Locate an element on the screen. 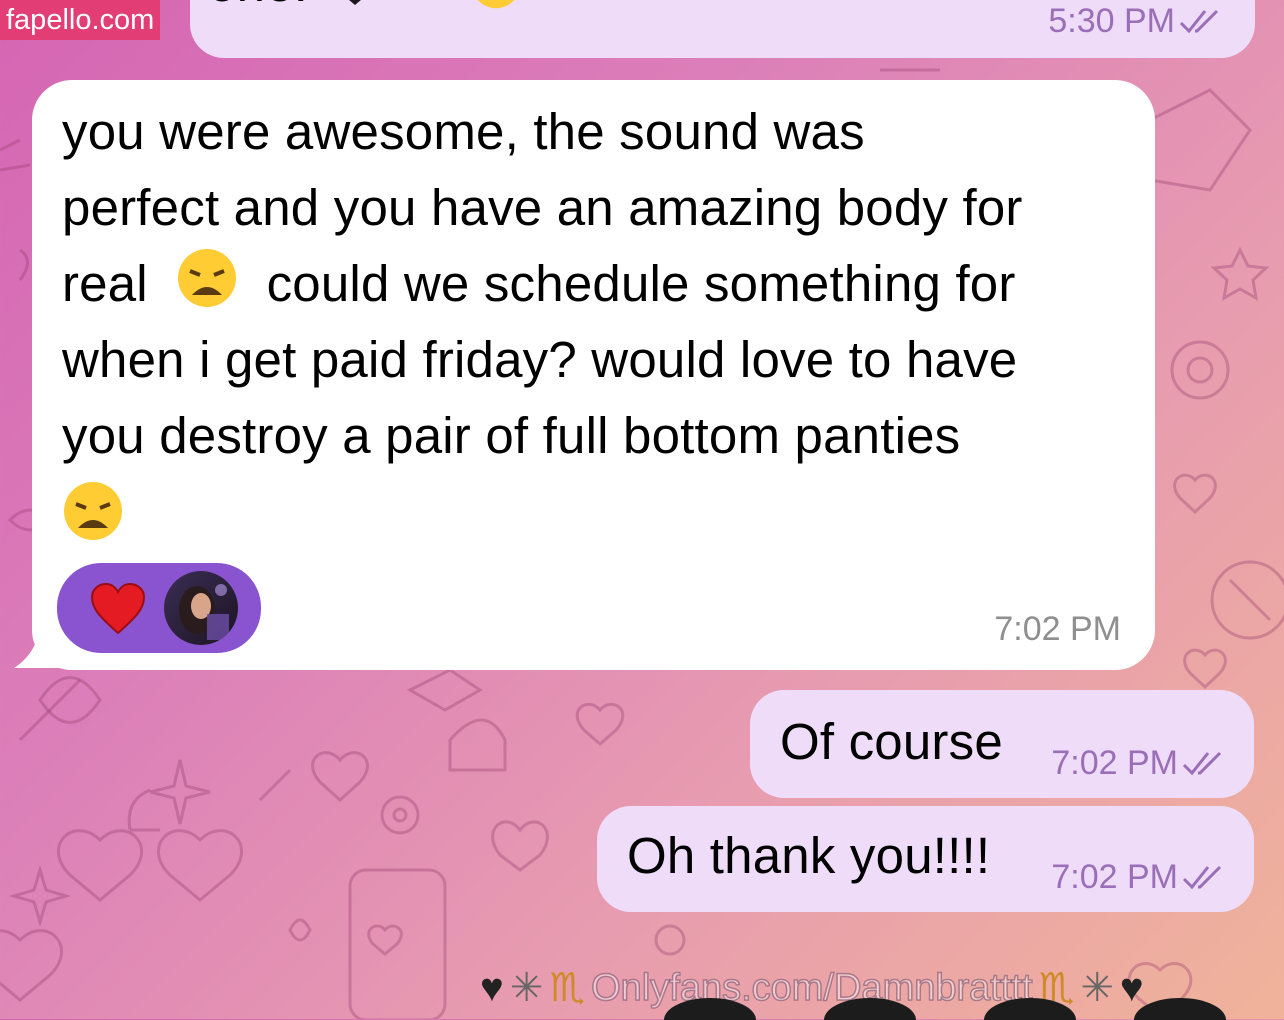  reactor-avatar is located at coordinates (201, 608).